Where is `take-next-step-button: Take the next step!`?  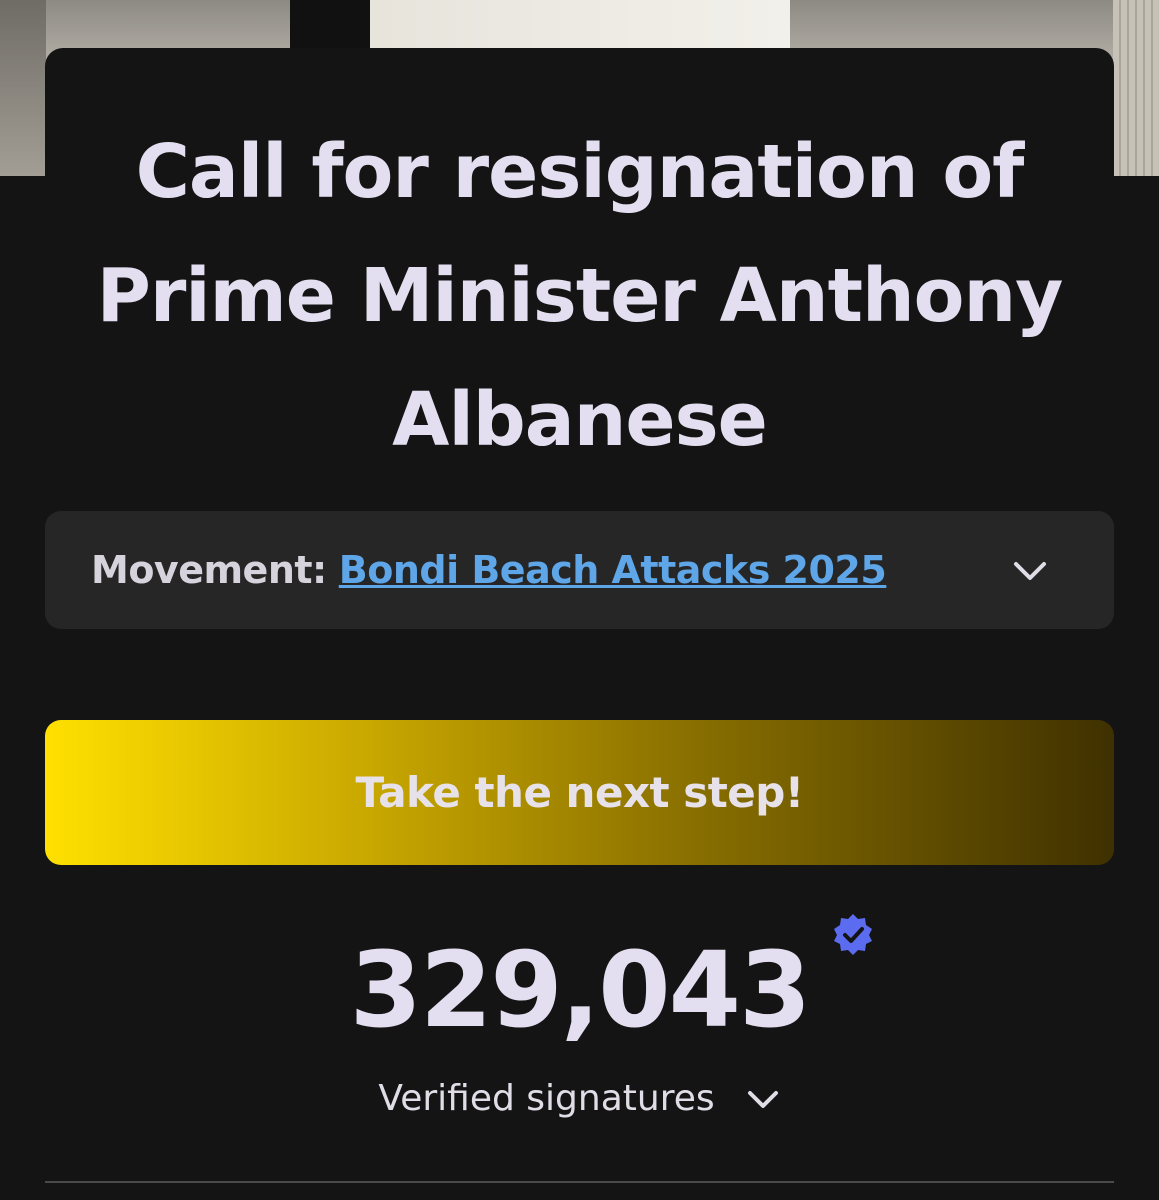 take-next-step-button: Take the next step! is located at coordinates (579, 792).